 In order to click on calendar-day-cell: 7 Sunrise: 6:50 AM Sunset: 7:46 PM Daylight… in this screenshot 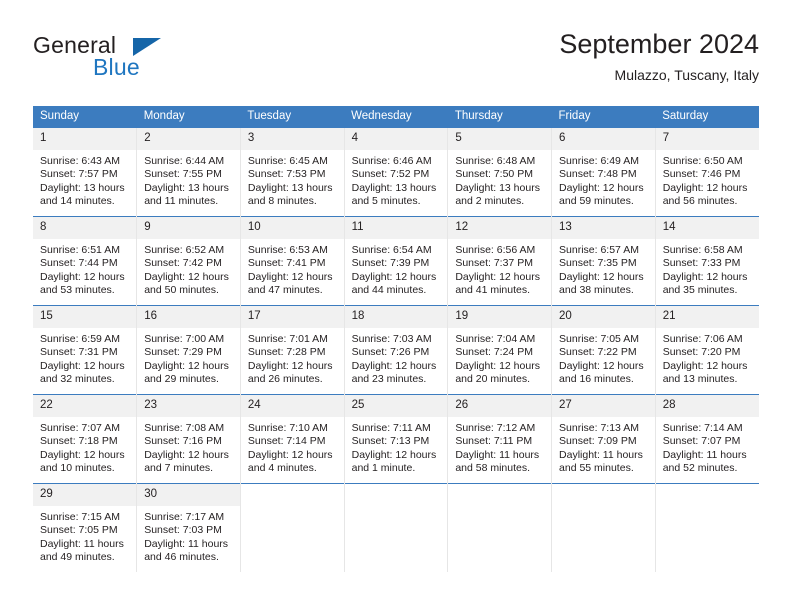, I will do `click(706, 172)`.